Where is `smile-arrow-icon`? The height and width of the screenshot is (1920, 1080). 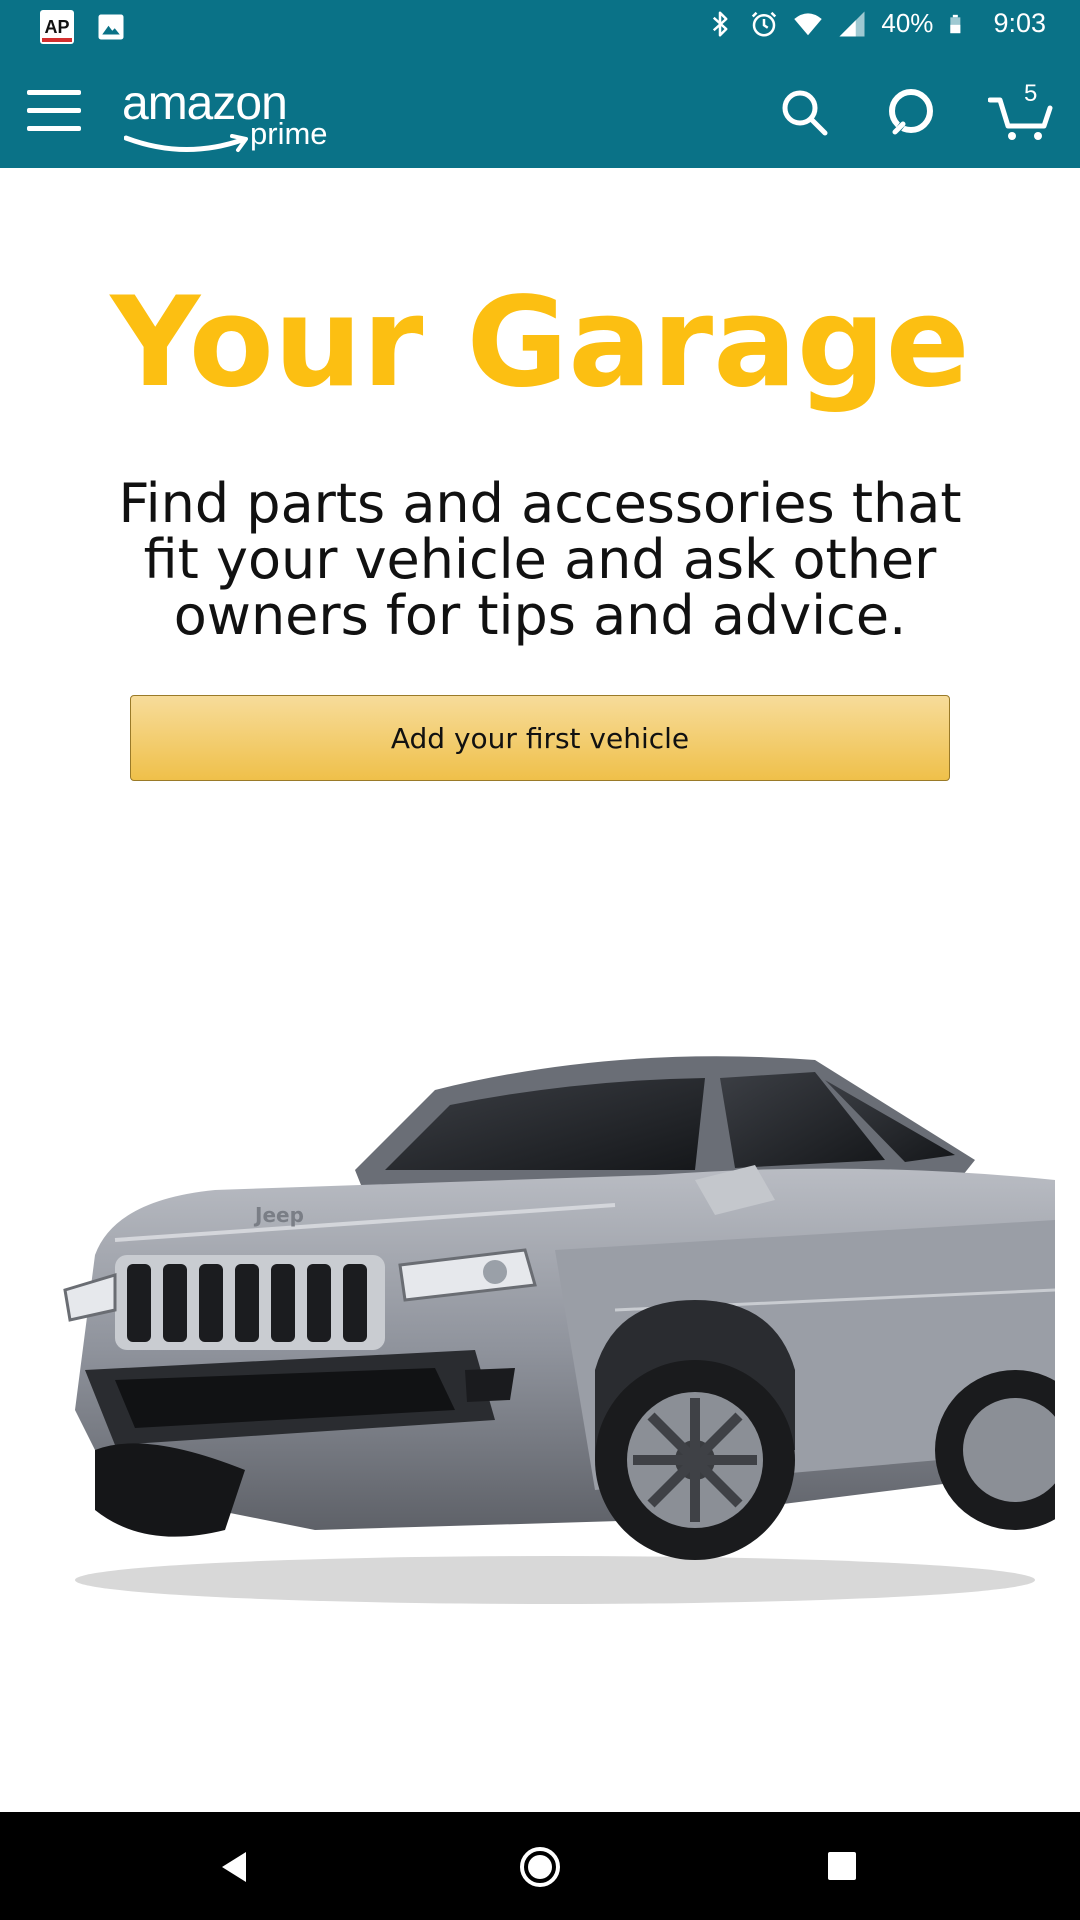 smile-arrow-icon is located at coordinates (186, 143).